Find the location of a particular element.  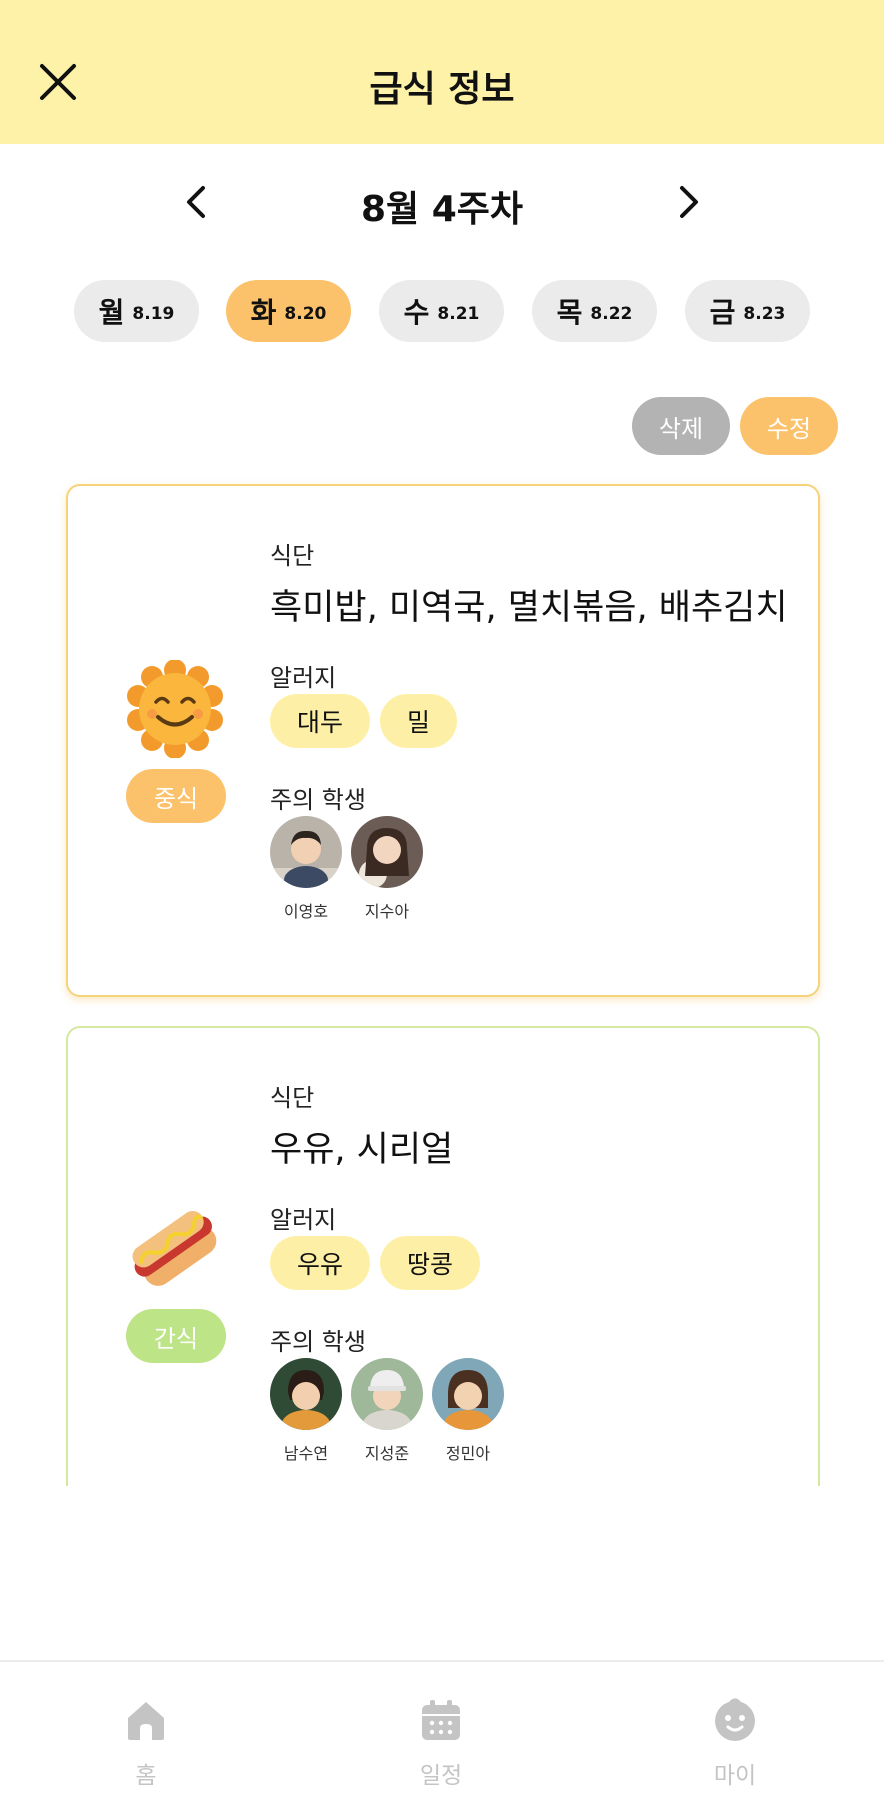

menu-text: 흑미밥, 미역국, 멸치볶음, 배추김치 is located at coordinates (529, 608).